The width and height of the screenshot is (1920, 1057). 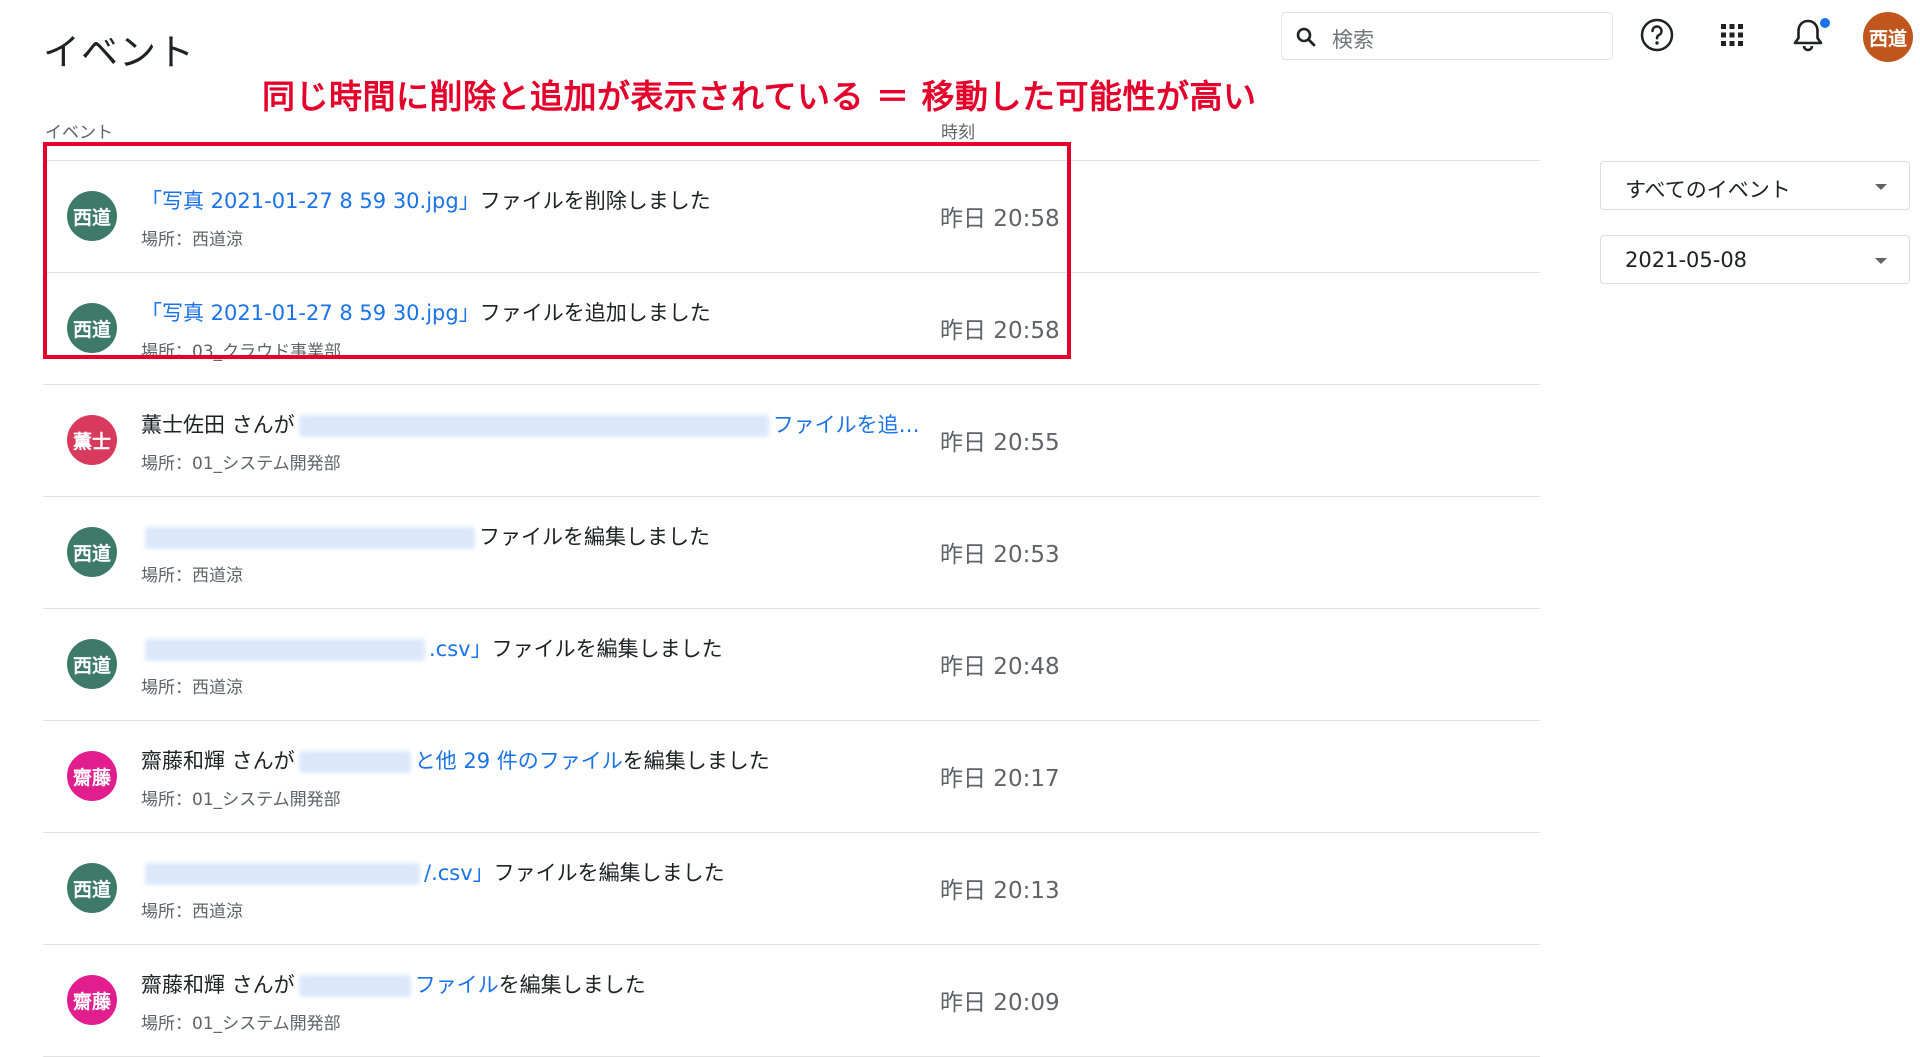 I want to click on search-icon, so click(x=1306, y=37).